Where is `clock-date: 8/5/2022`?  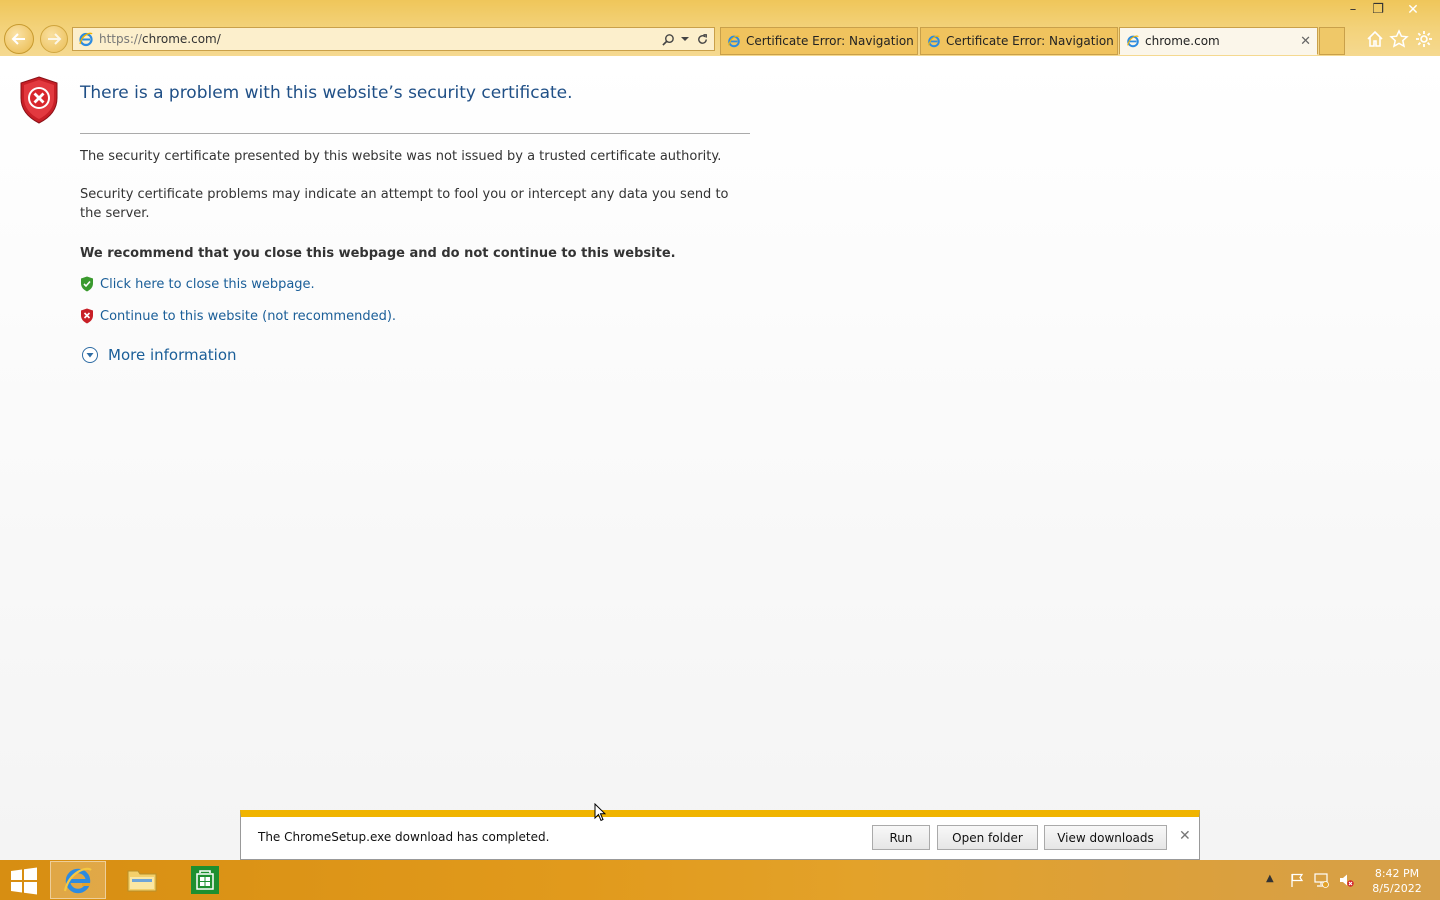
clock-date: 8/5/2022 is located at coordinates (1397, 888).